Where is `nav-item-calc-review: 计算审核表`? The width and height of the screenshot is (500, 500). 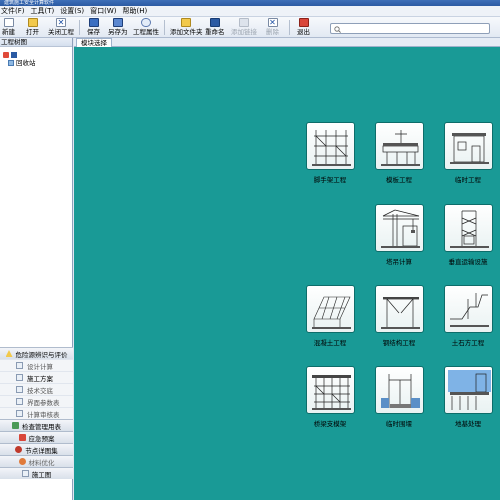 nav-item-calc-review: 计算审核表 is located at coordinates (36, 413).